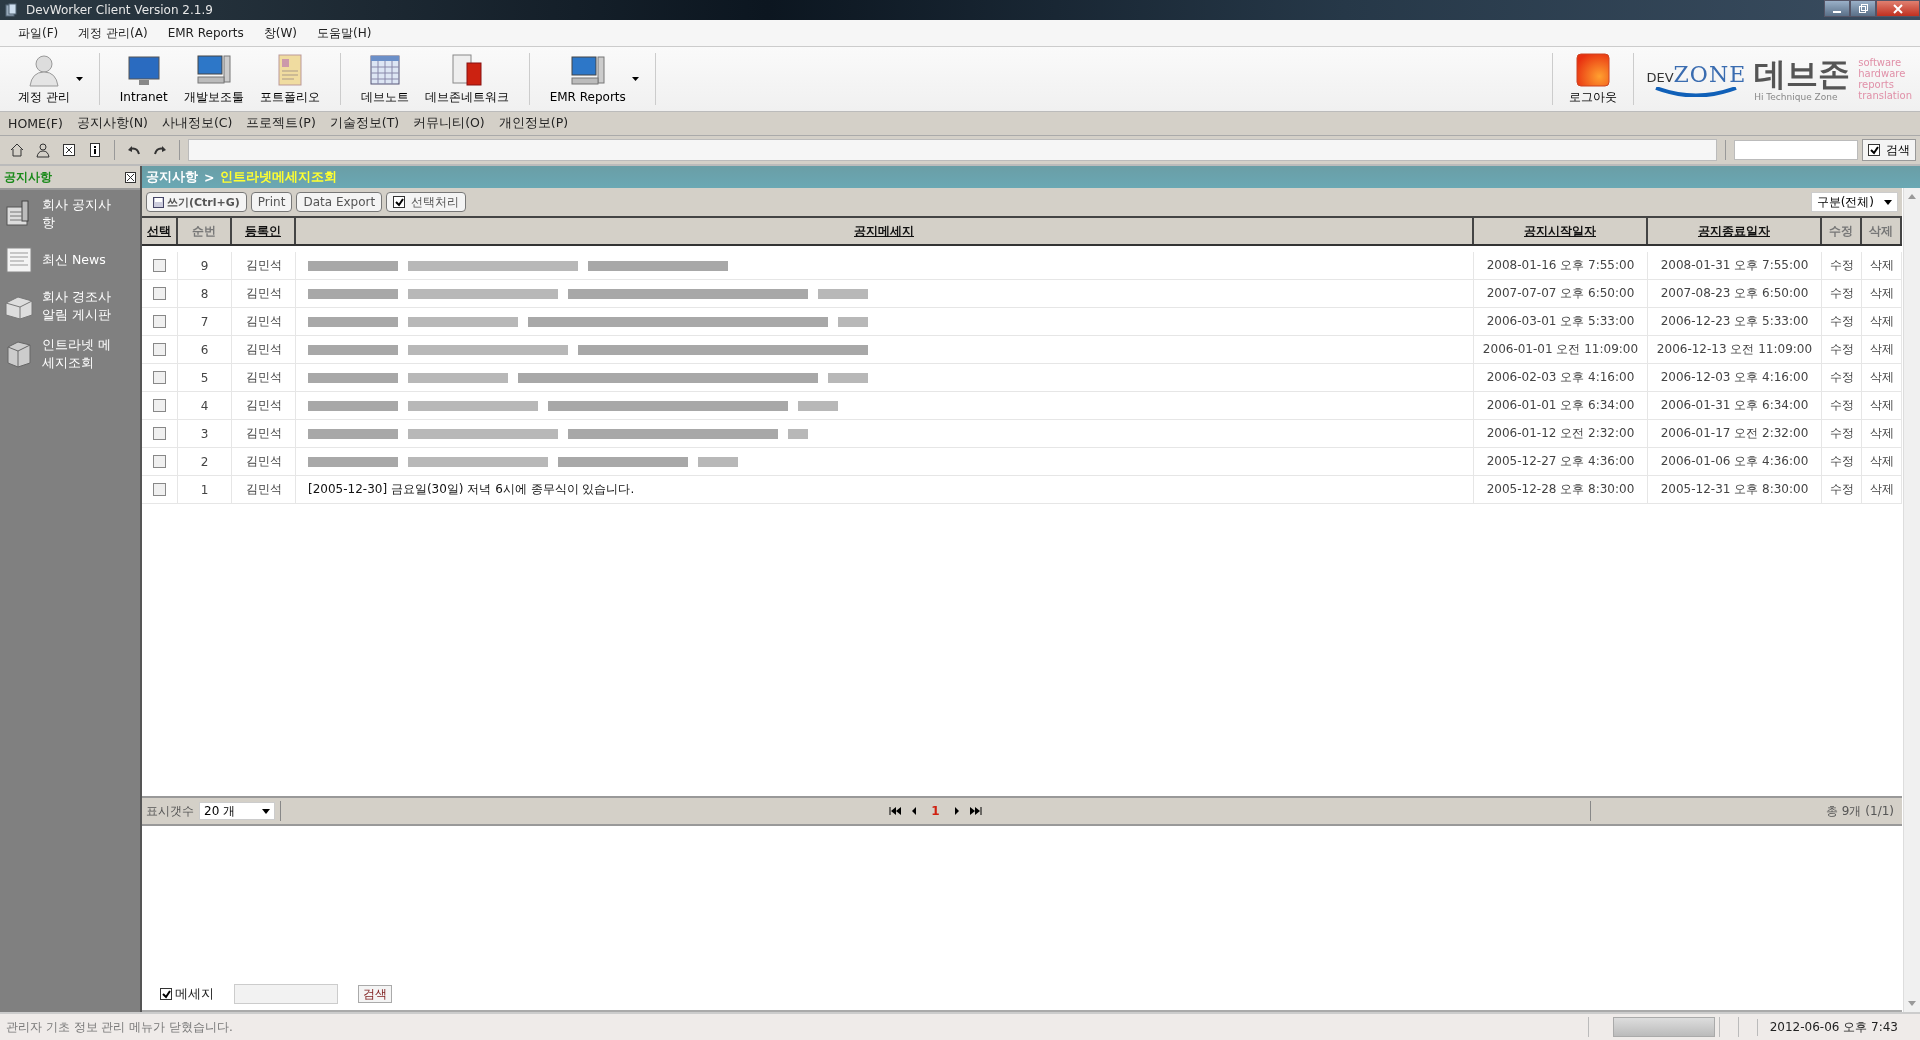 Image resolution: width=1920 pixels, height=1040 pixels. Describe the element at coordinates (1854, 202) in the screenshot. I see `category-dropdown: 구분(전체)` at that location.